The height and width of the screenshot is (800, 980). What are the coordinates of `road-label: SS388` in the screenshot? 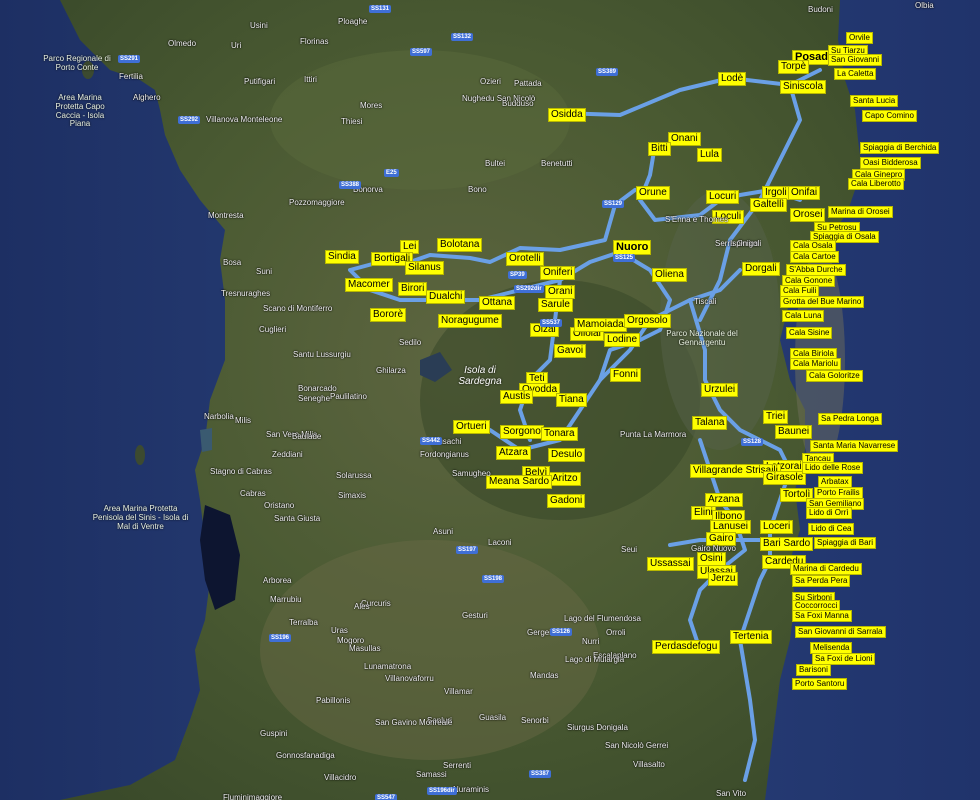 It's located at (350, 185).